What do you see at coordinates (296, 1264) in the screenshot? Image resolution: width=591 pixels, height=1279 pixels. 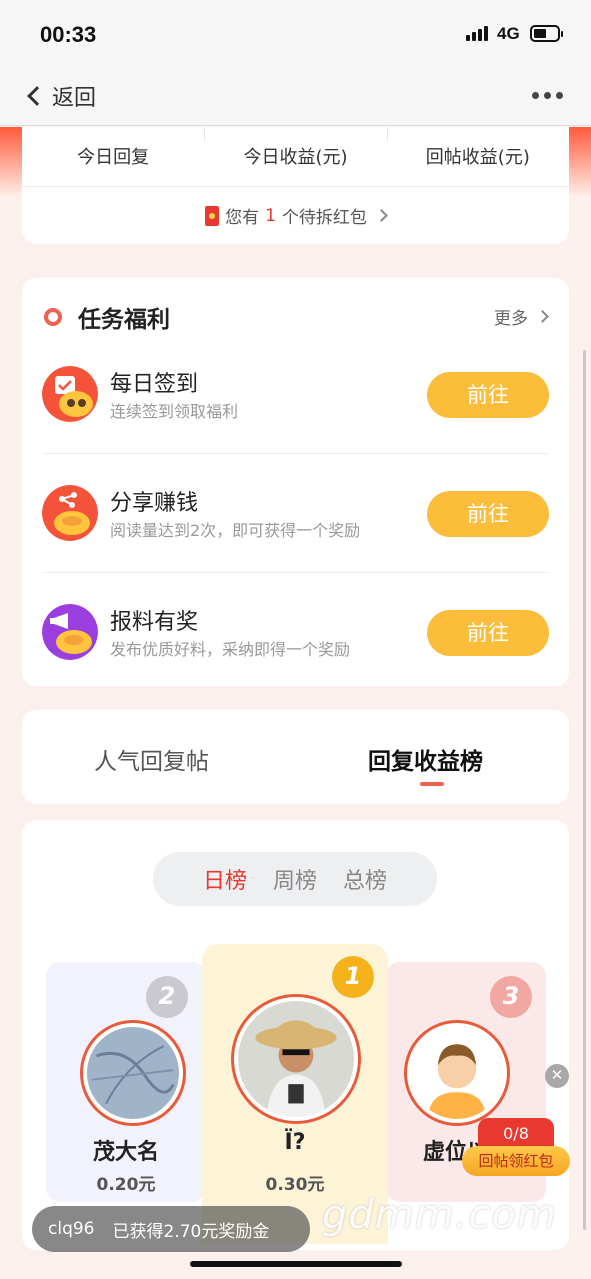 I see `home-indicator` at bounding box center [296, 1264].